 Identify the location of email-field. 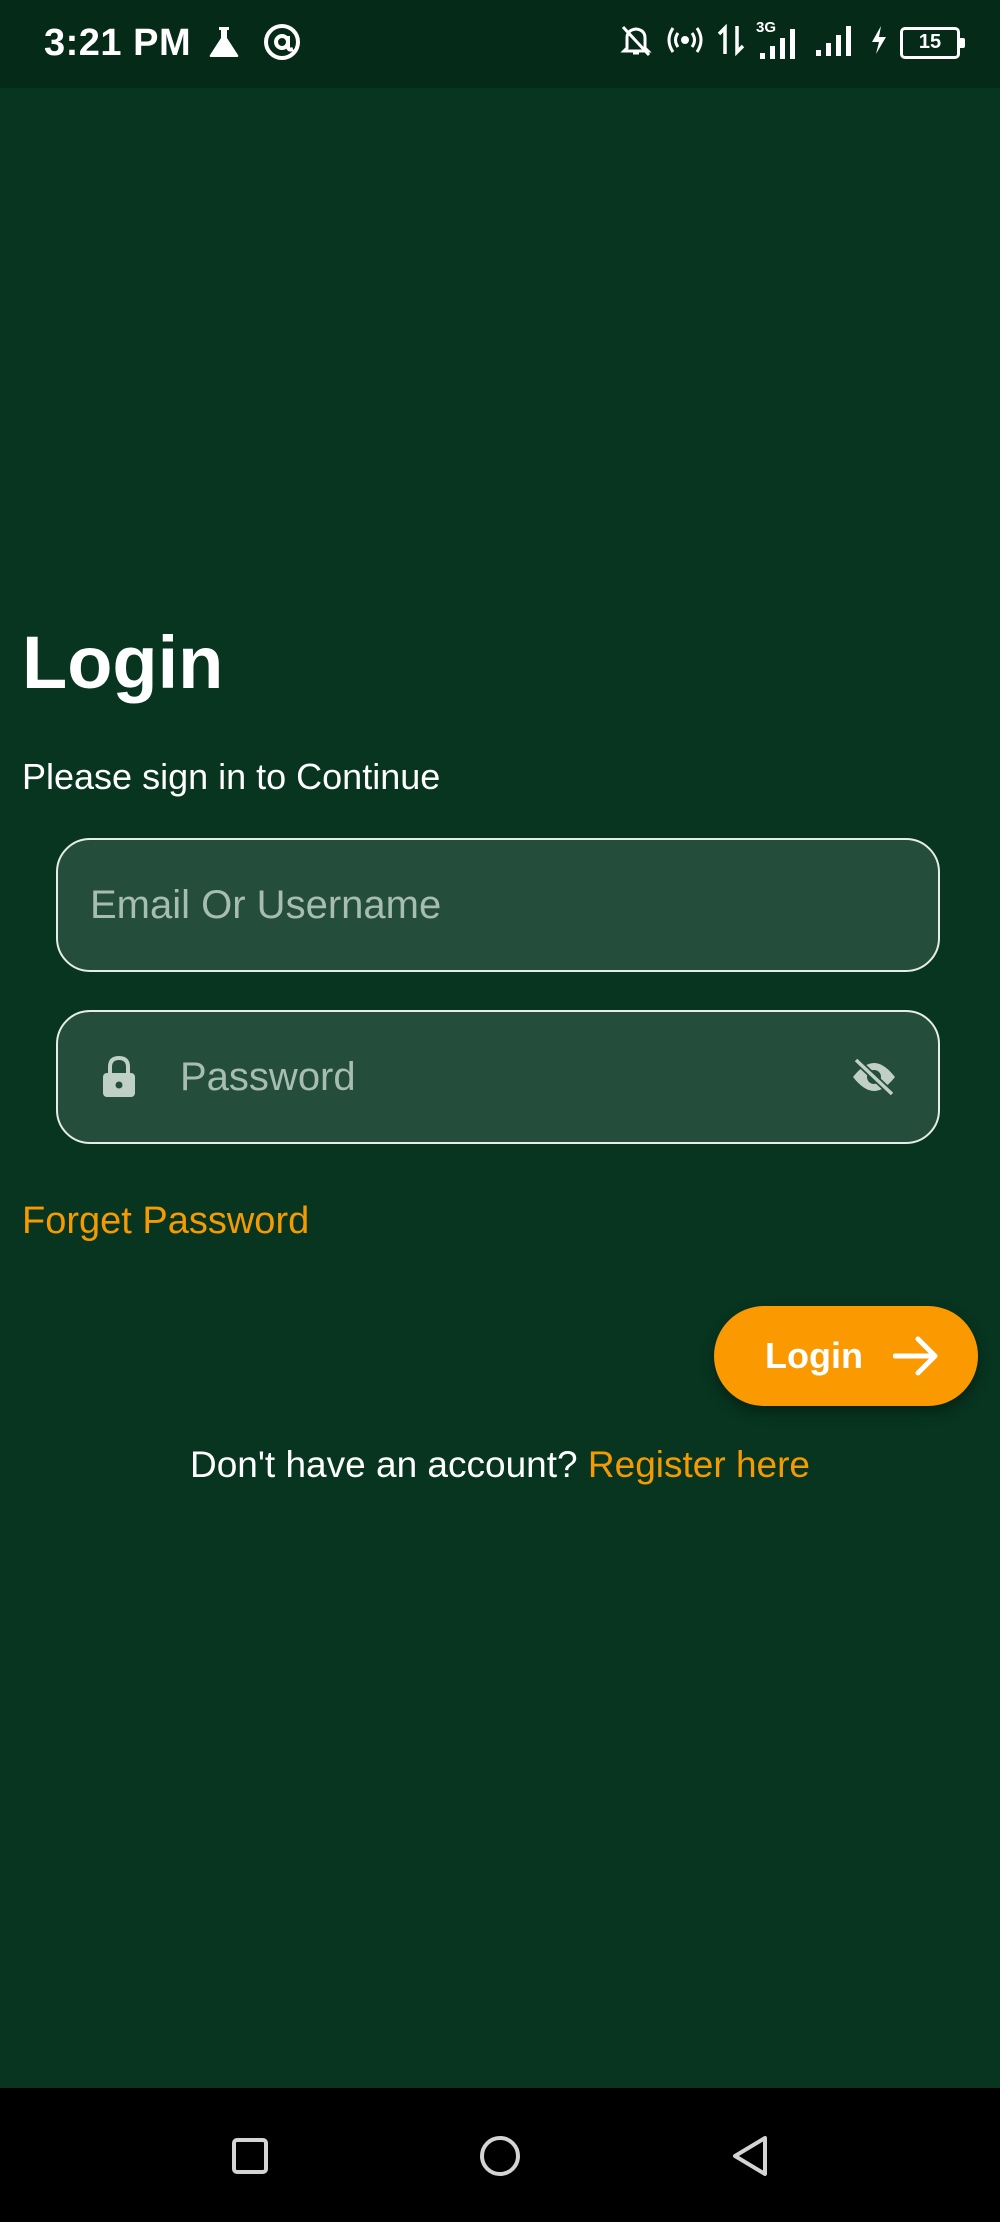
(498, 905).